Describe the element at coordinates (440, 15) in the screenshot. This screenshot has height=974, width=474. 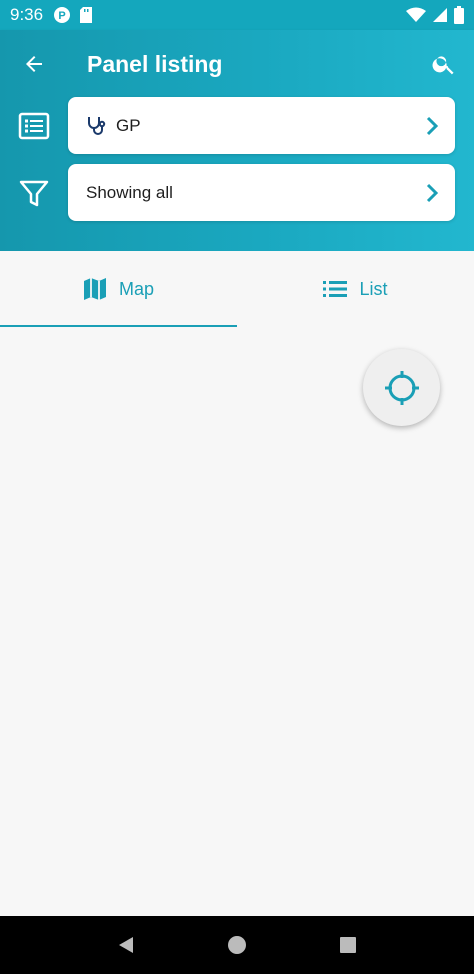
I see `cell-signal-icon` at that location.